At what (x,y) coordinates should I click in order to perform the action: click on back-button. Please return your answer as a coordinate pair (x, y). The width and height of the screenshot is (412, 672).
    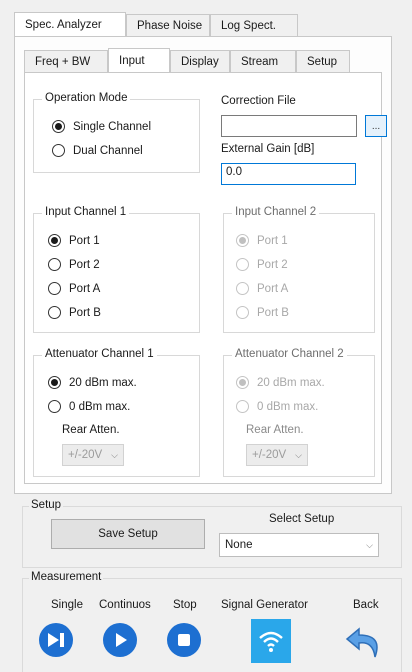
    Looking at the image, I should click on (365, 643).